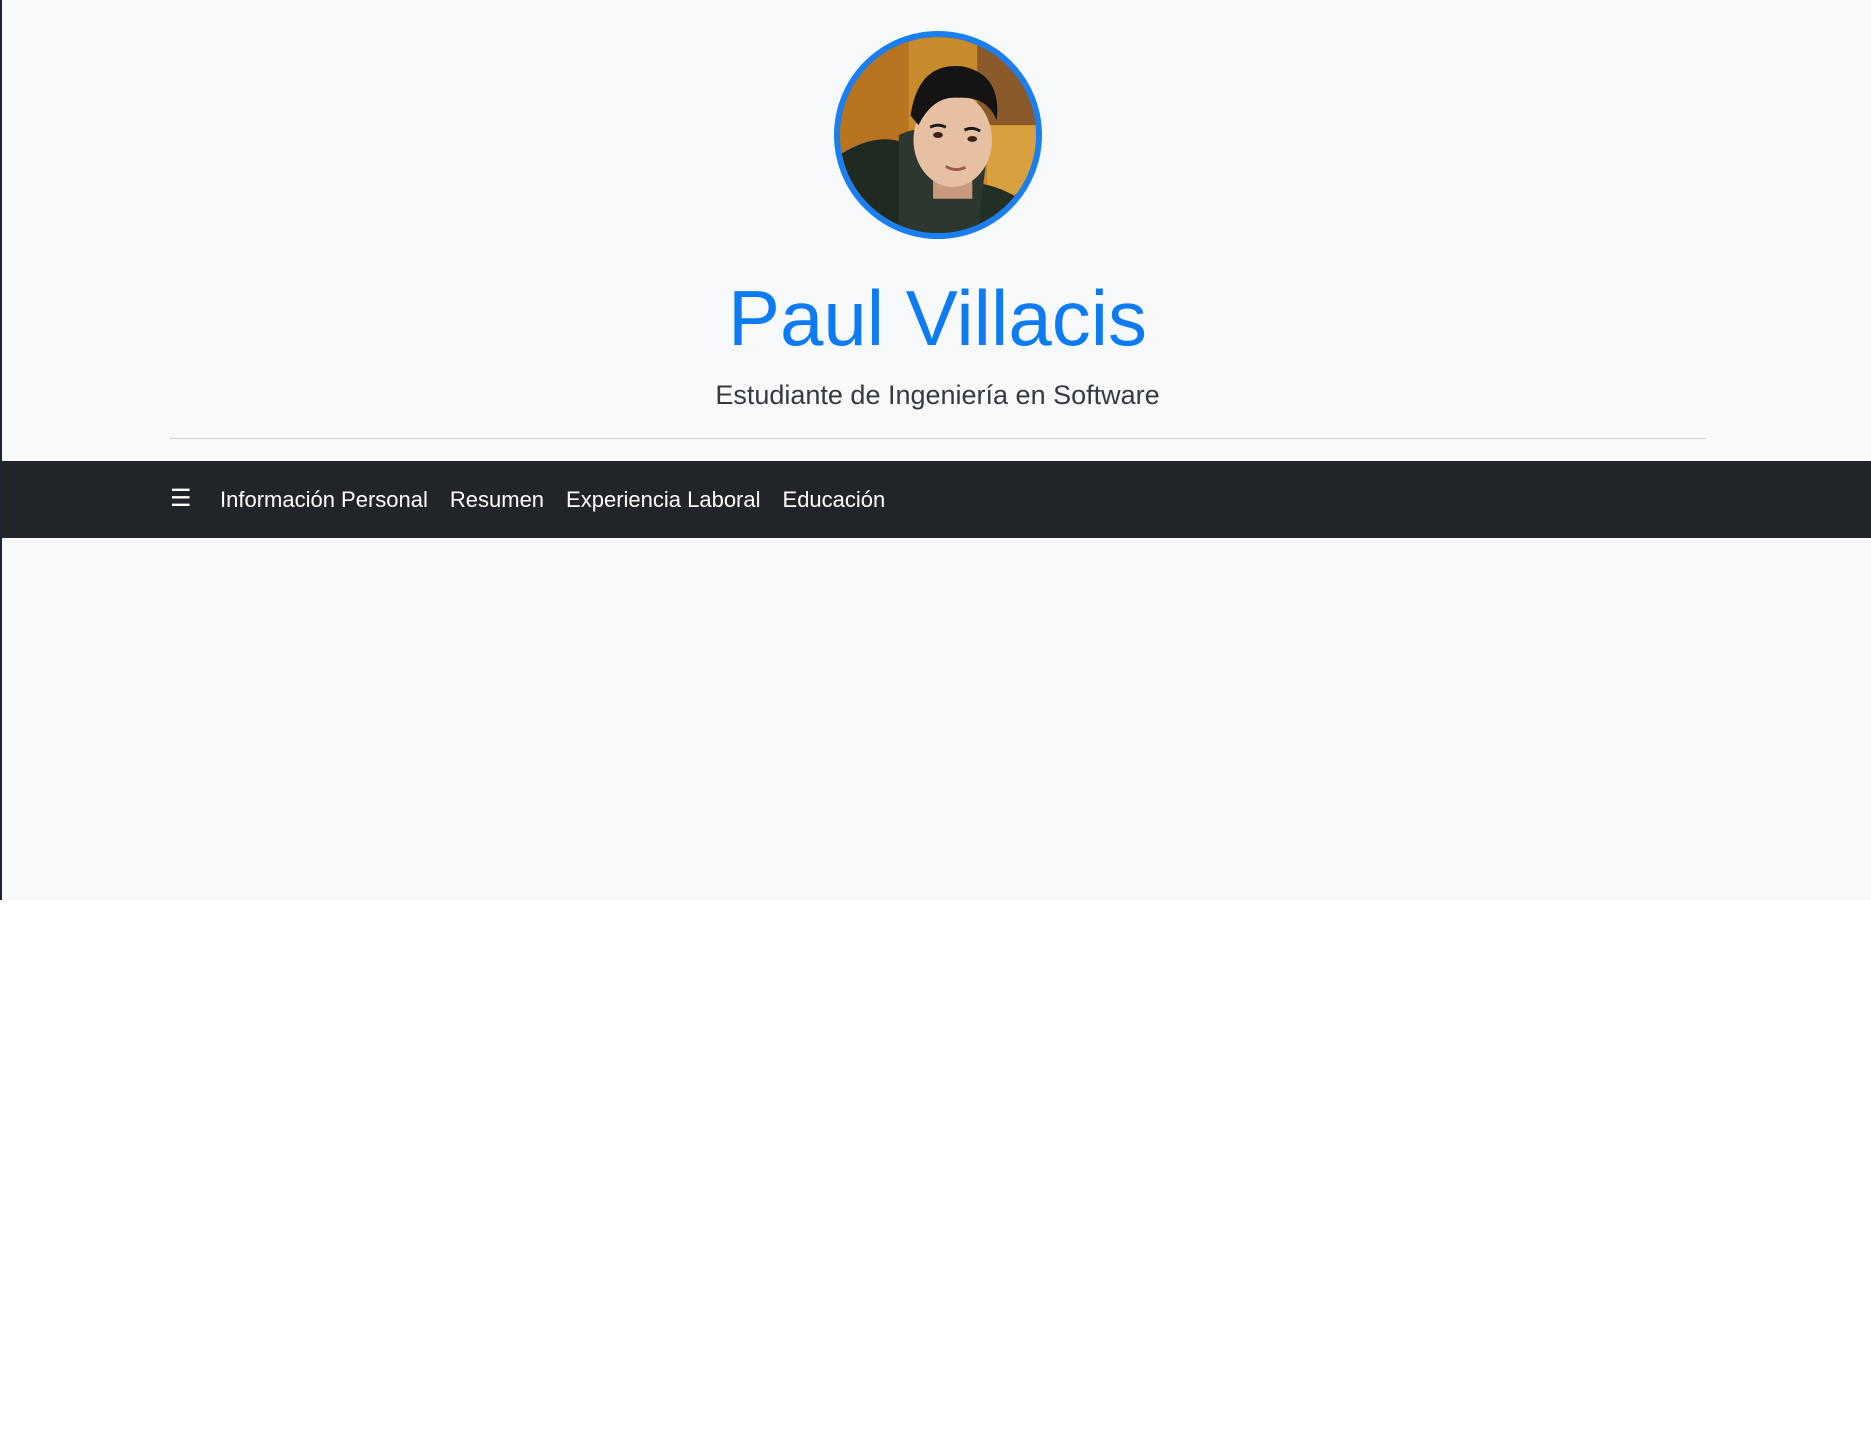  Describe the element at coordinates (181, 499) in the screenshot. I see `hamburger-menu-icon: ☰` at that location.